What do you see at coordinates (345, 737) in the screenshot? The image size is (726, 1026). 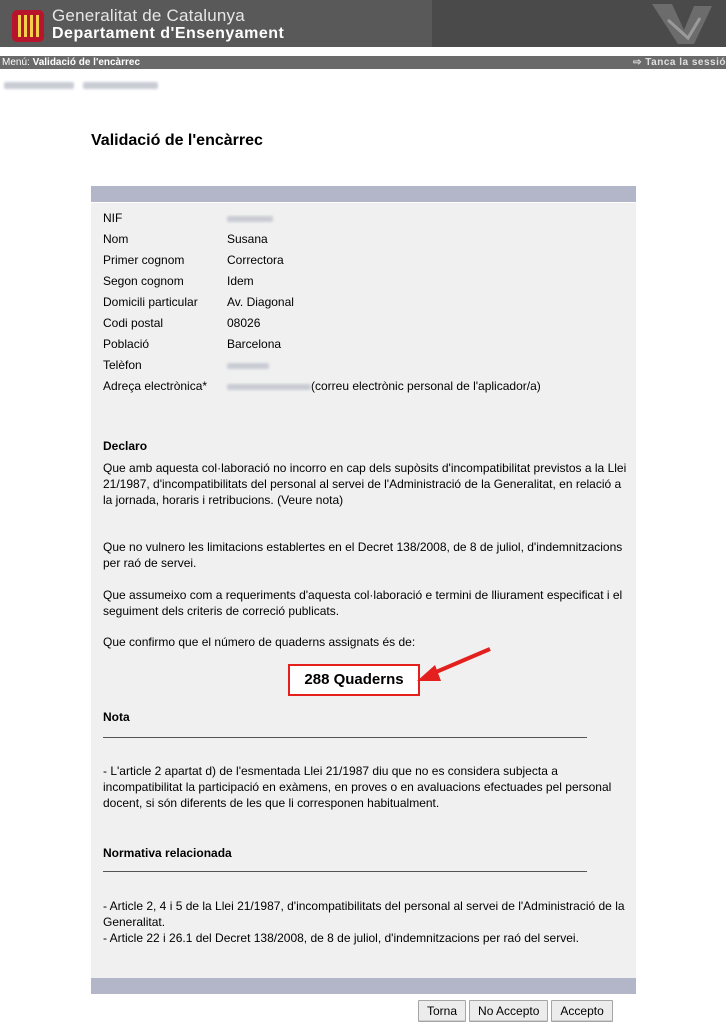 I see `nota-divider` at bounding box center [345, 737].